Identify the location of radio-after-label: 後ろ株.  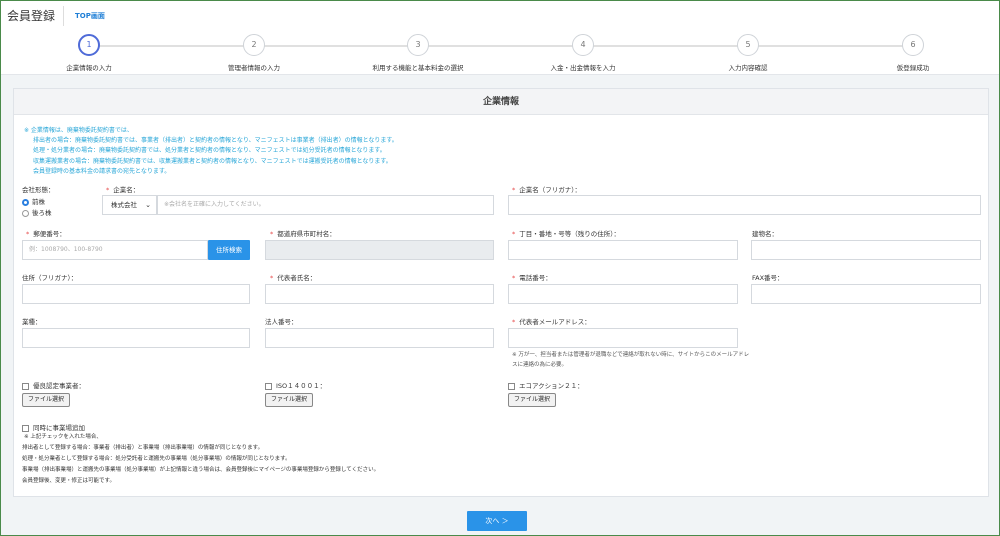
(42, 213).